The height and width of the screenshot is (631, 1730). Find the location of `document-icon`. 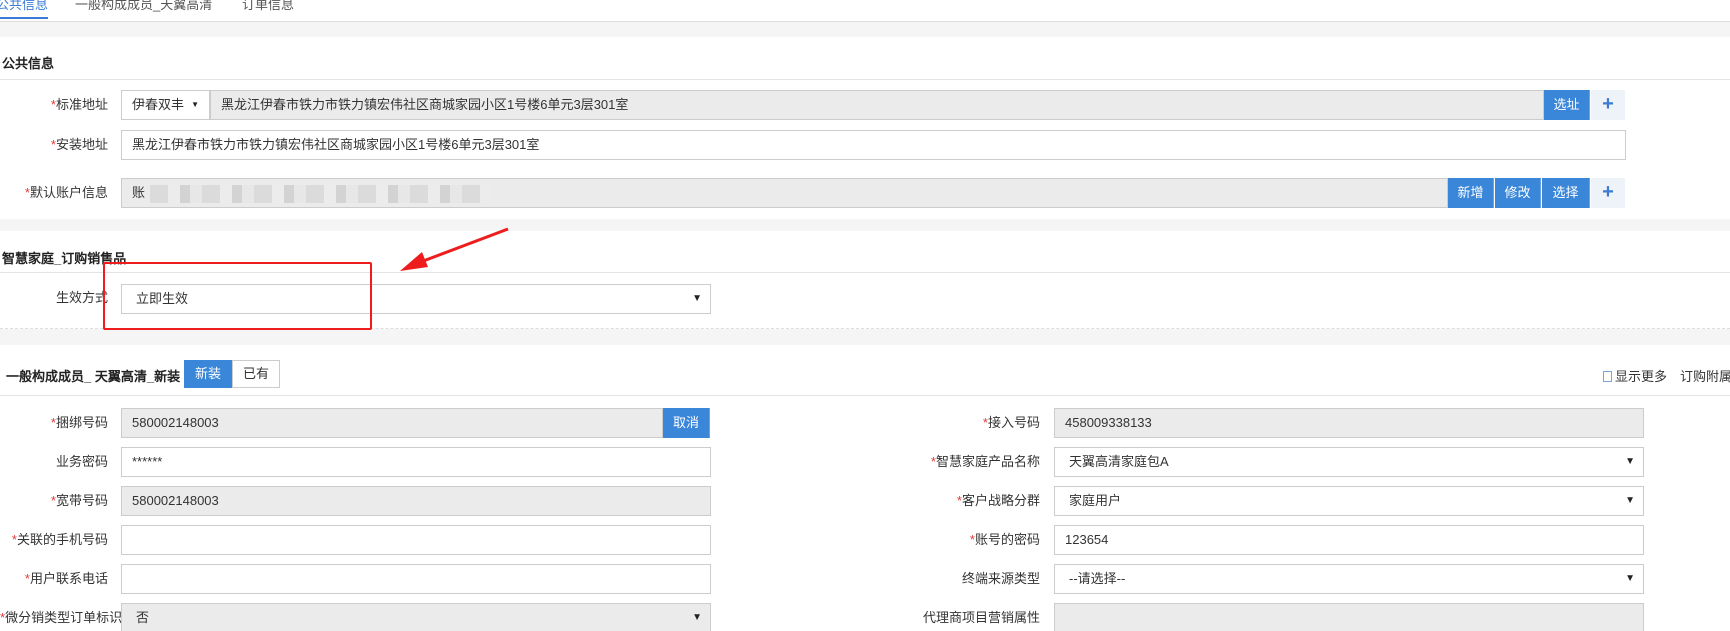

document-icon is located at coordinates (1607, 376).